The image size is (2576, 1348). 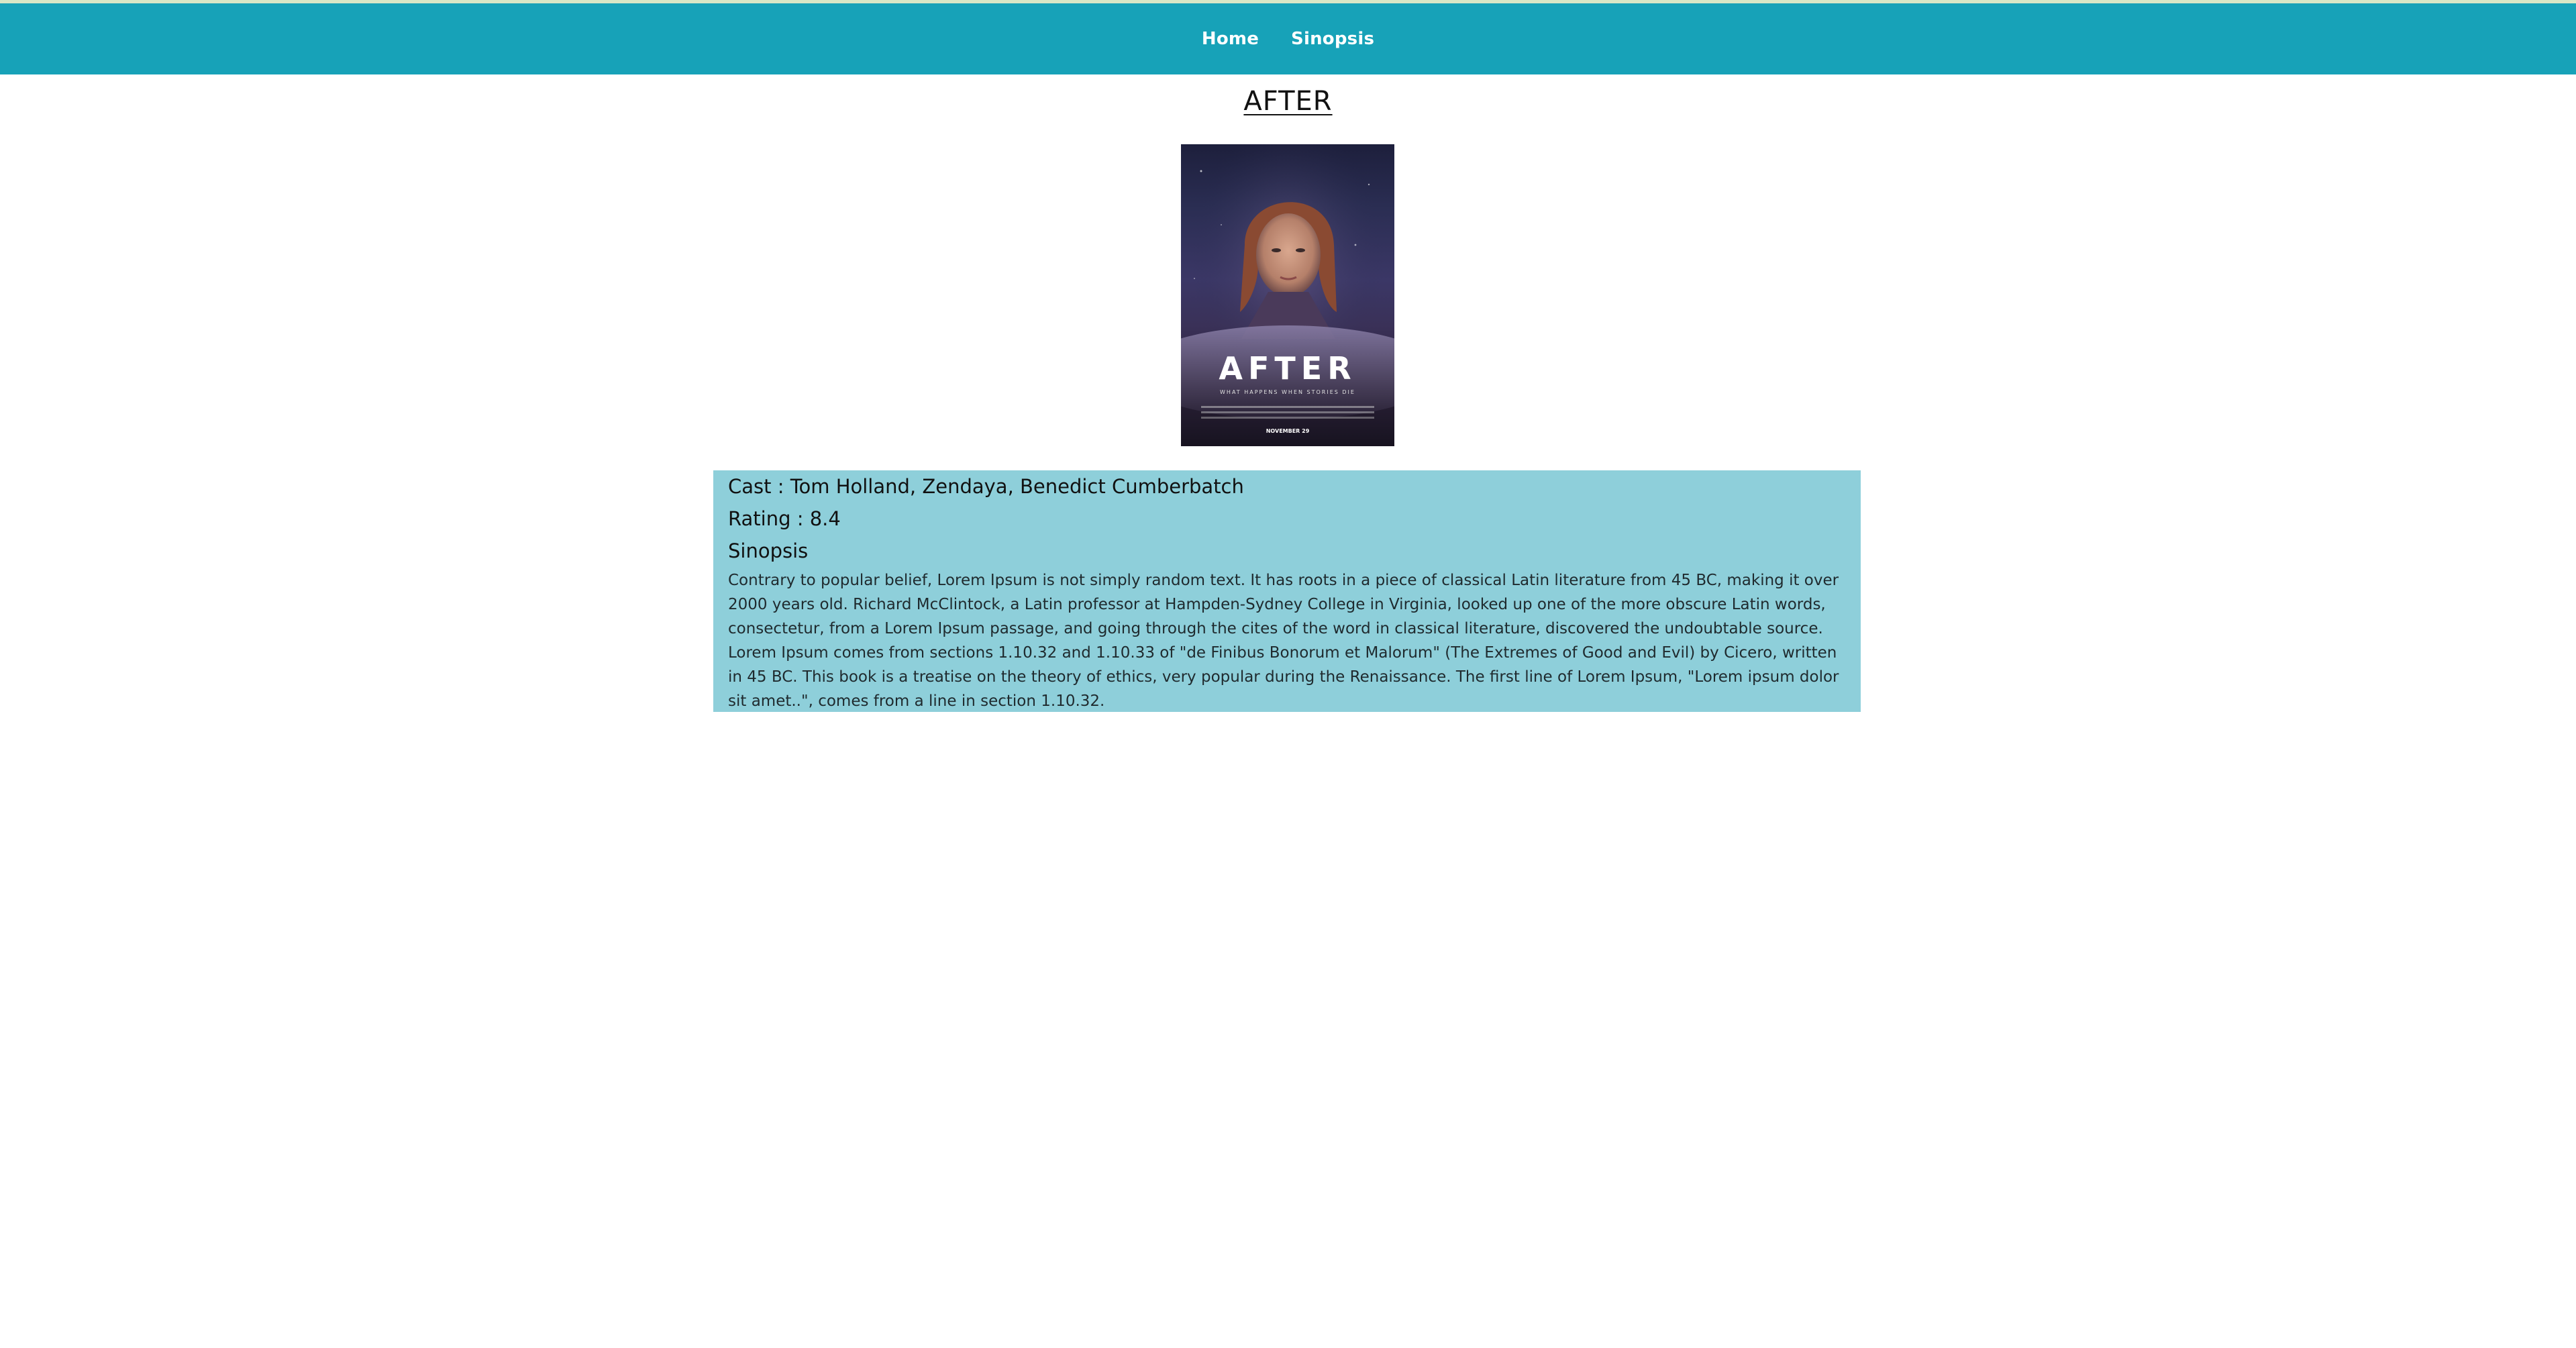 I want to click on nav-link-home: Home, so click(x=1230, y=39).